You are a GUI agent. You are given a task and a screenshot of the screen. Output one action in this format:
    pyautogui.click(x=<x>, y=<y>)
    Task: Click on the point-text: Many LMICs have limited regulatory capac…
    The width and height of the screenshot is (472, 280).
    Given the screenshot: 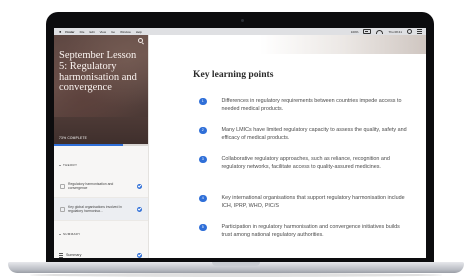 What is the action you would take?
    pyautogui.click(x=314, y=134)
    